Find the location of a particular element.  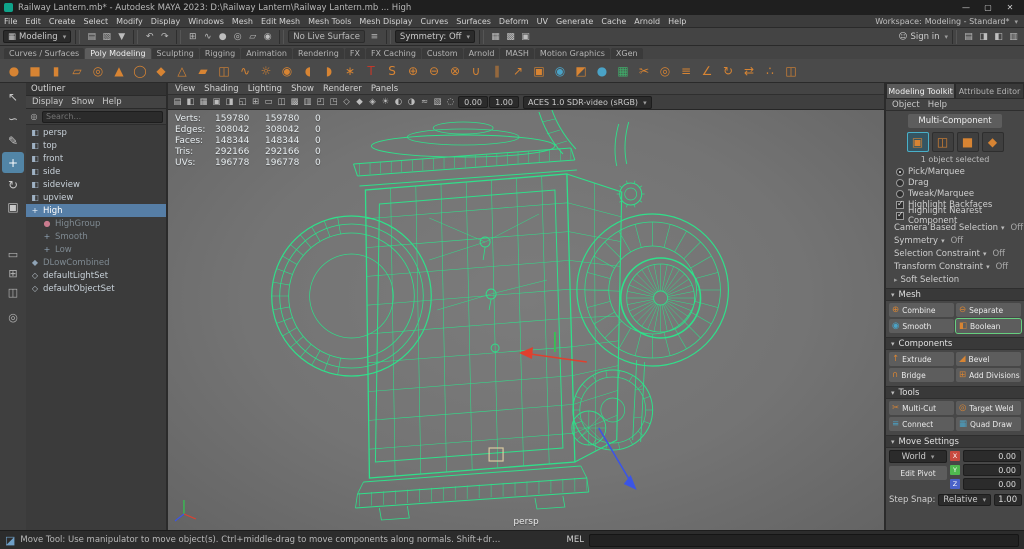

poly-pyramid-icon: △ is located at coordinates (182, 71).